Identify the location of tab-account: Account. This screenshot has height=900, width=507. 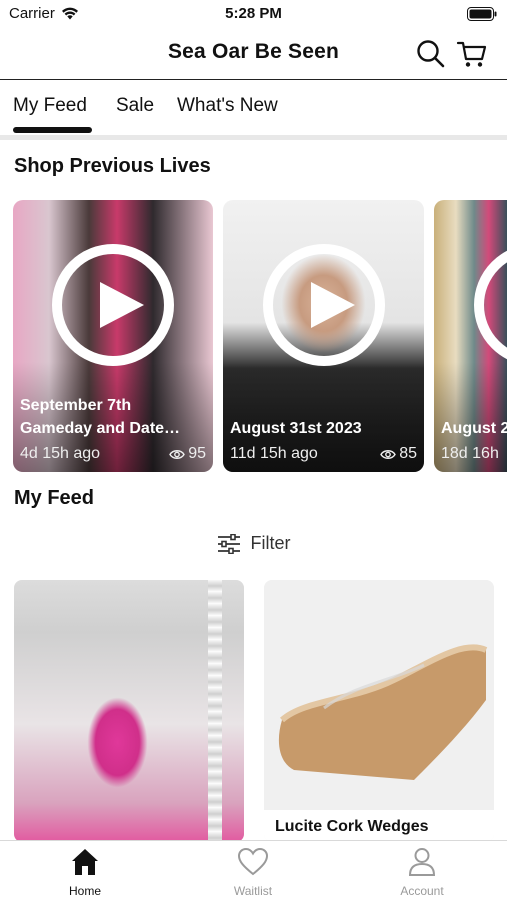
(422, 872).